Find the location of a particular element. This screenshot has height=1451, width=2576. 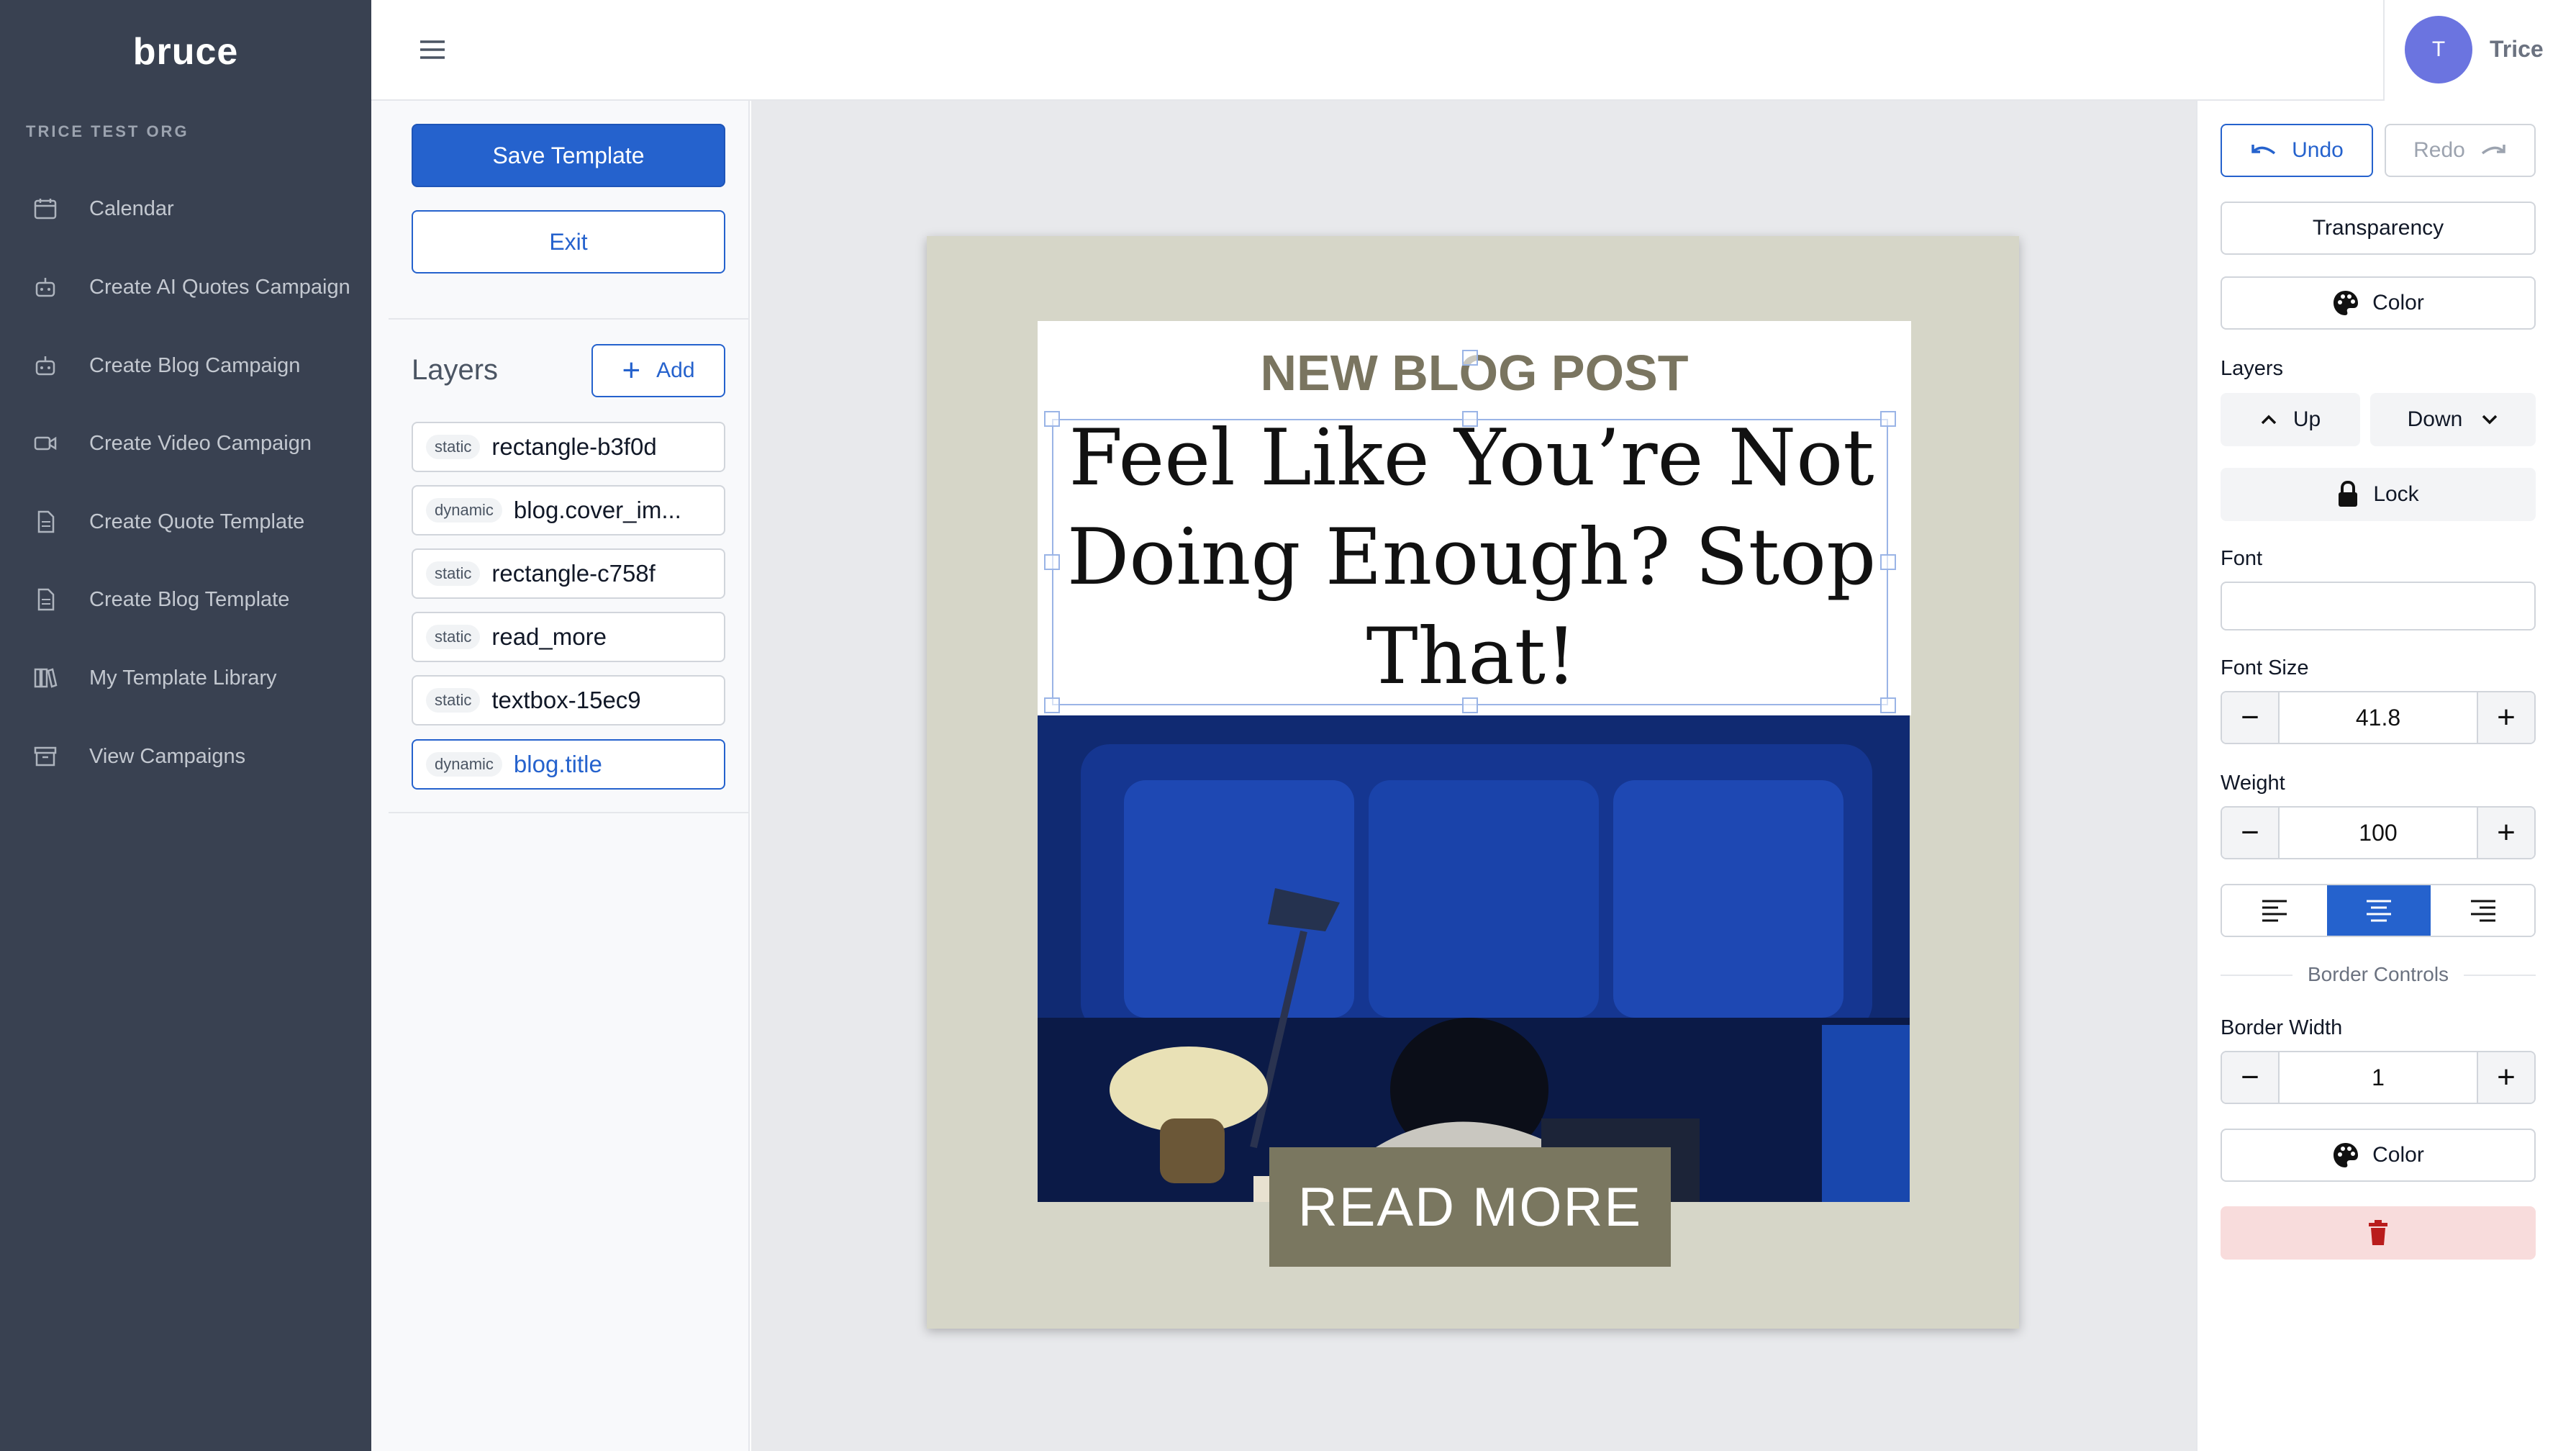

document-icon is located at coordinates (46, 521).